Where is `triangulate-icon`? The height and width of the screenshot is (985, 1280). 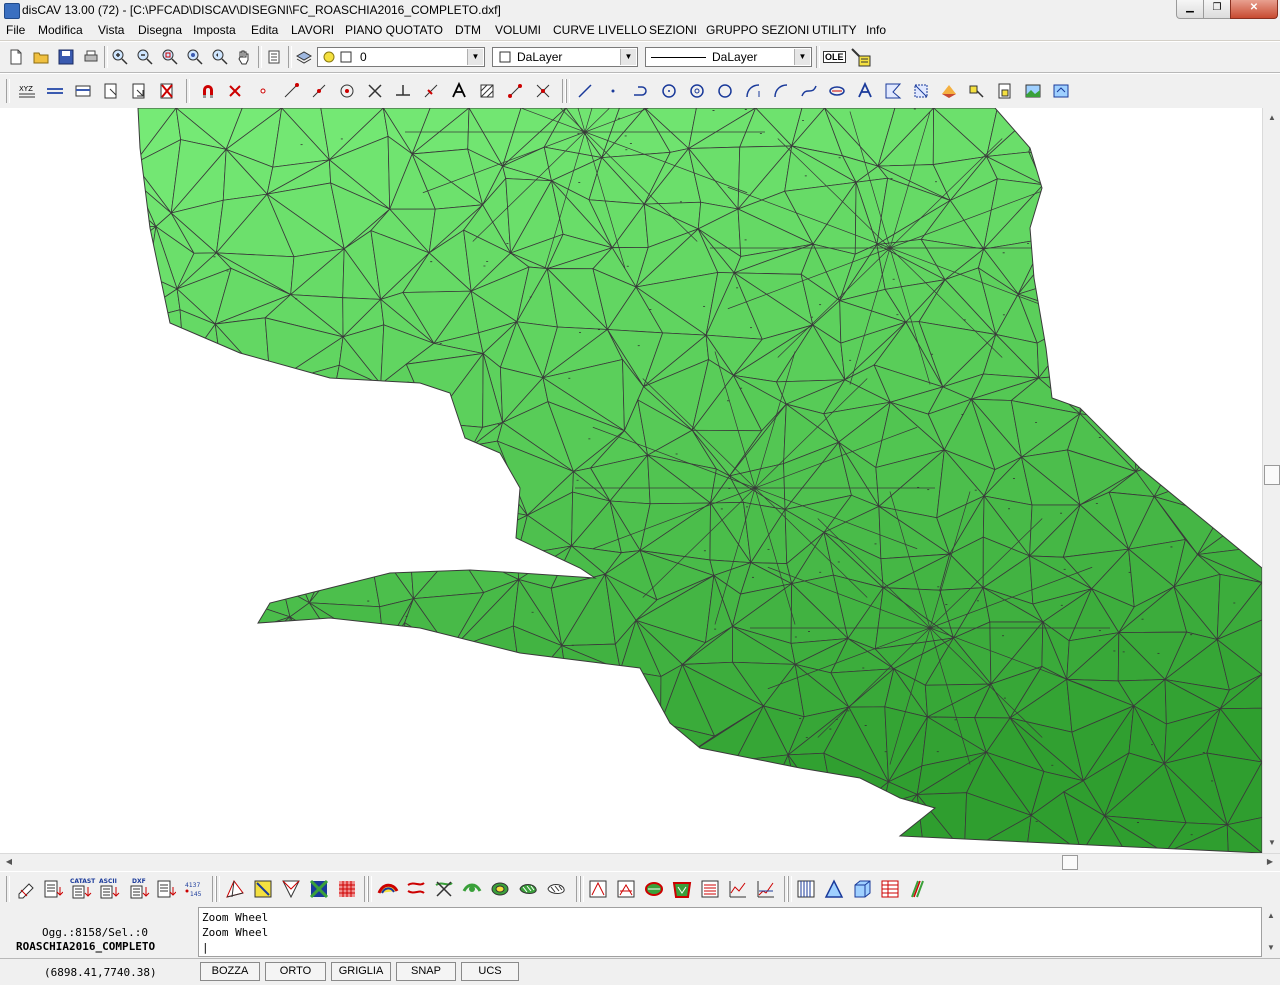 triangulate-icon is located at coordinates (235, 889).